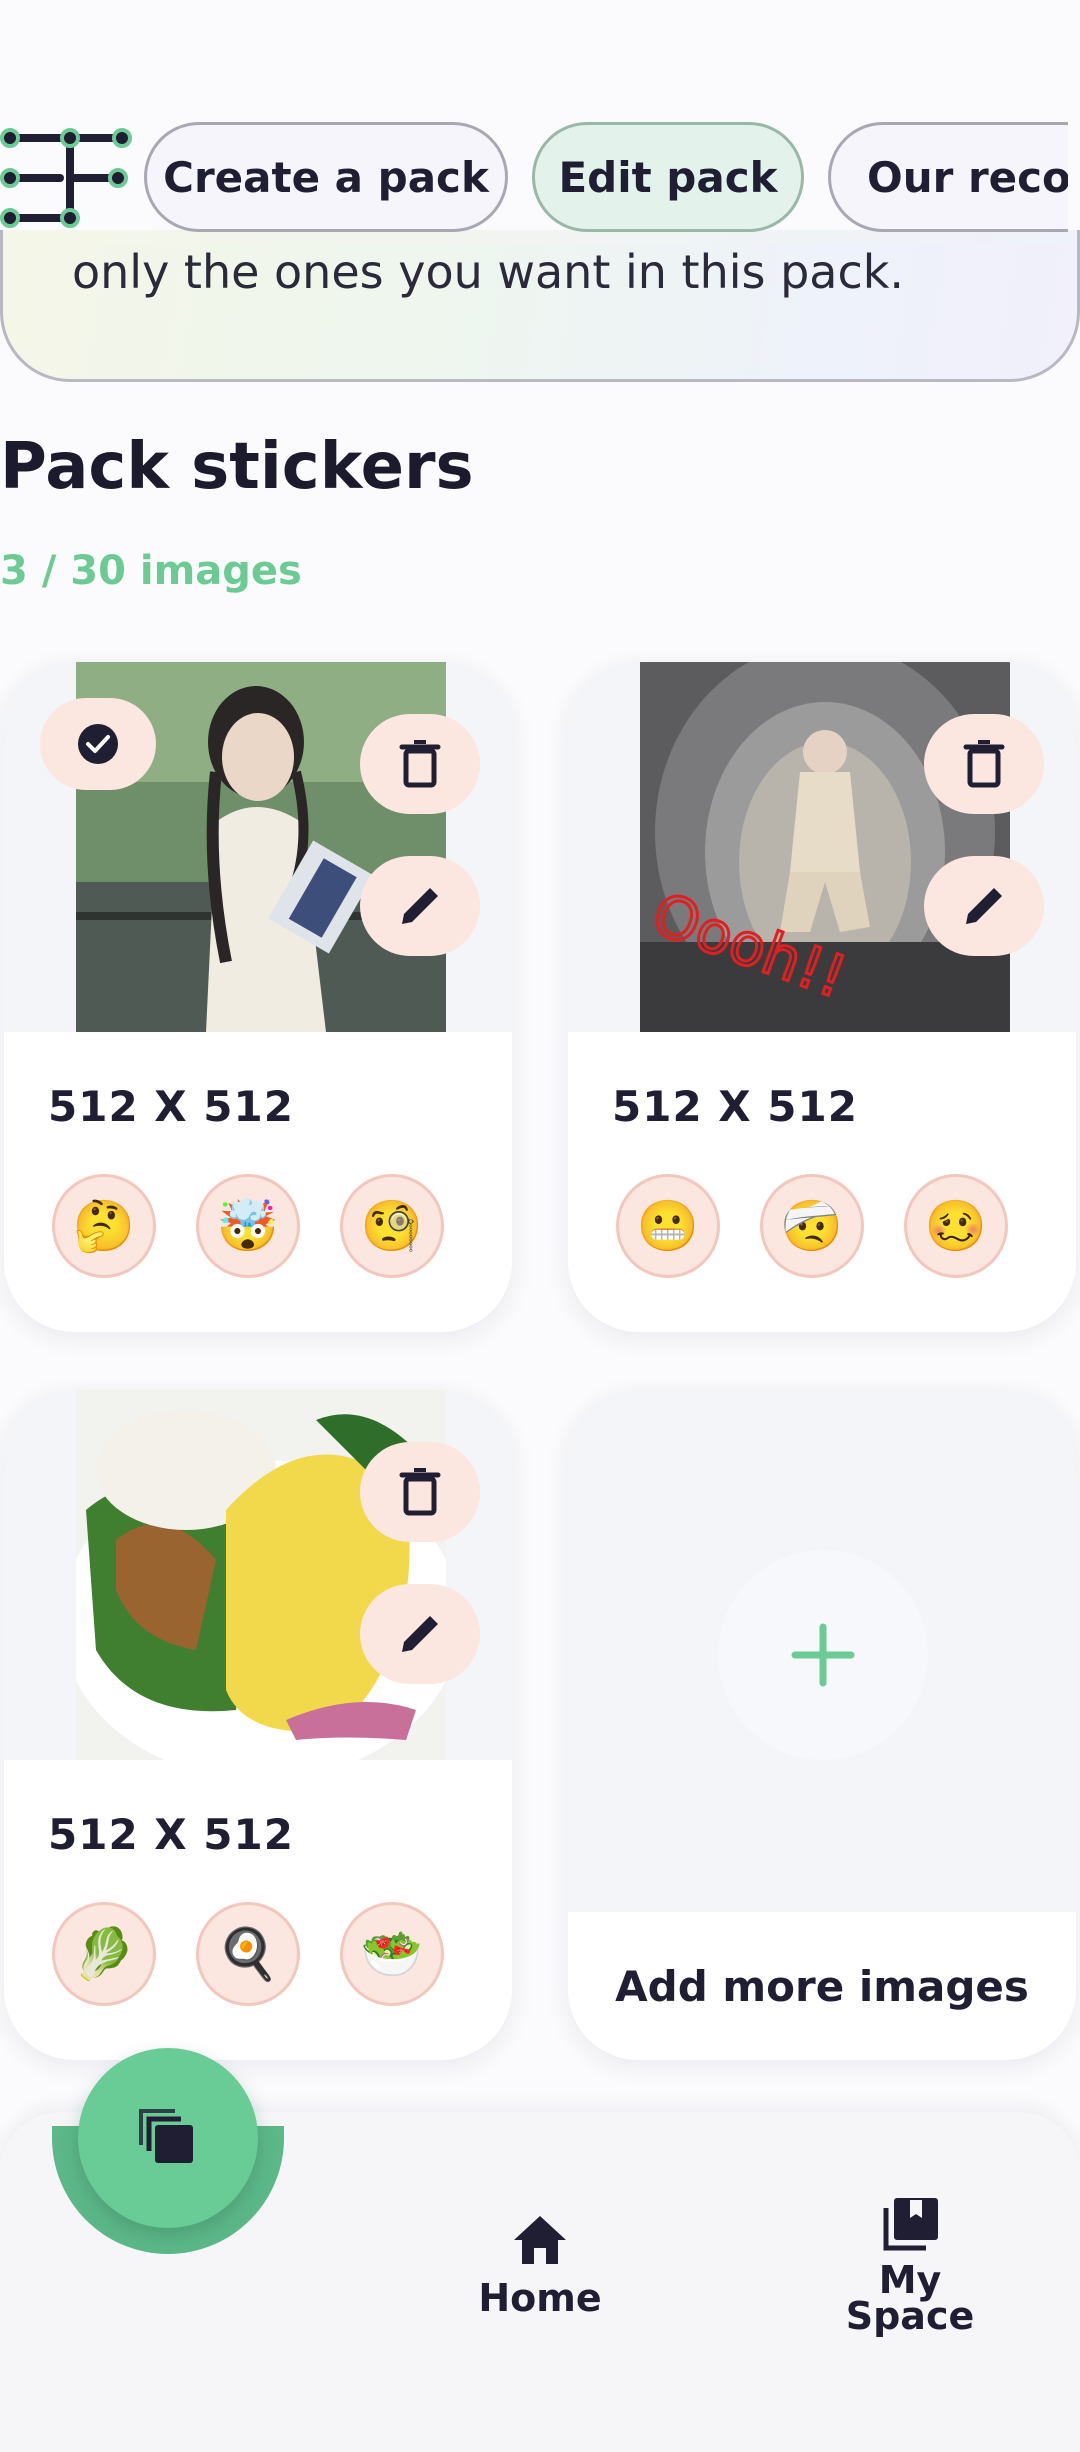  I want to click on info-card-top, so click(540, 237).